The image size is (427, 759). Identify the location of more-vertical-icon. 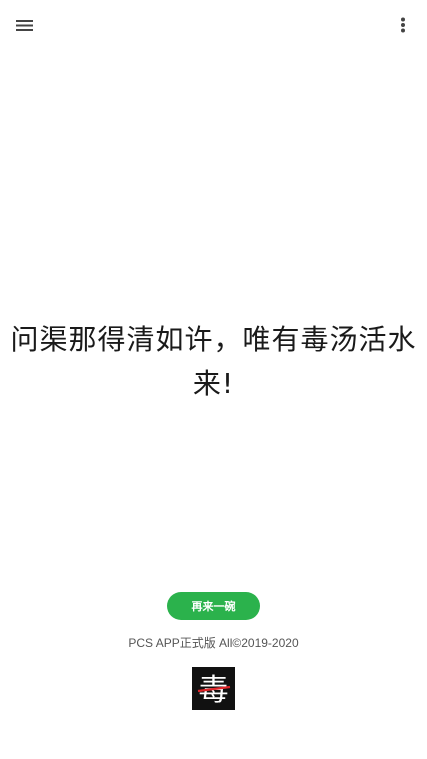
(403, 25).